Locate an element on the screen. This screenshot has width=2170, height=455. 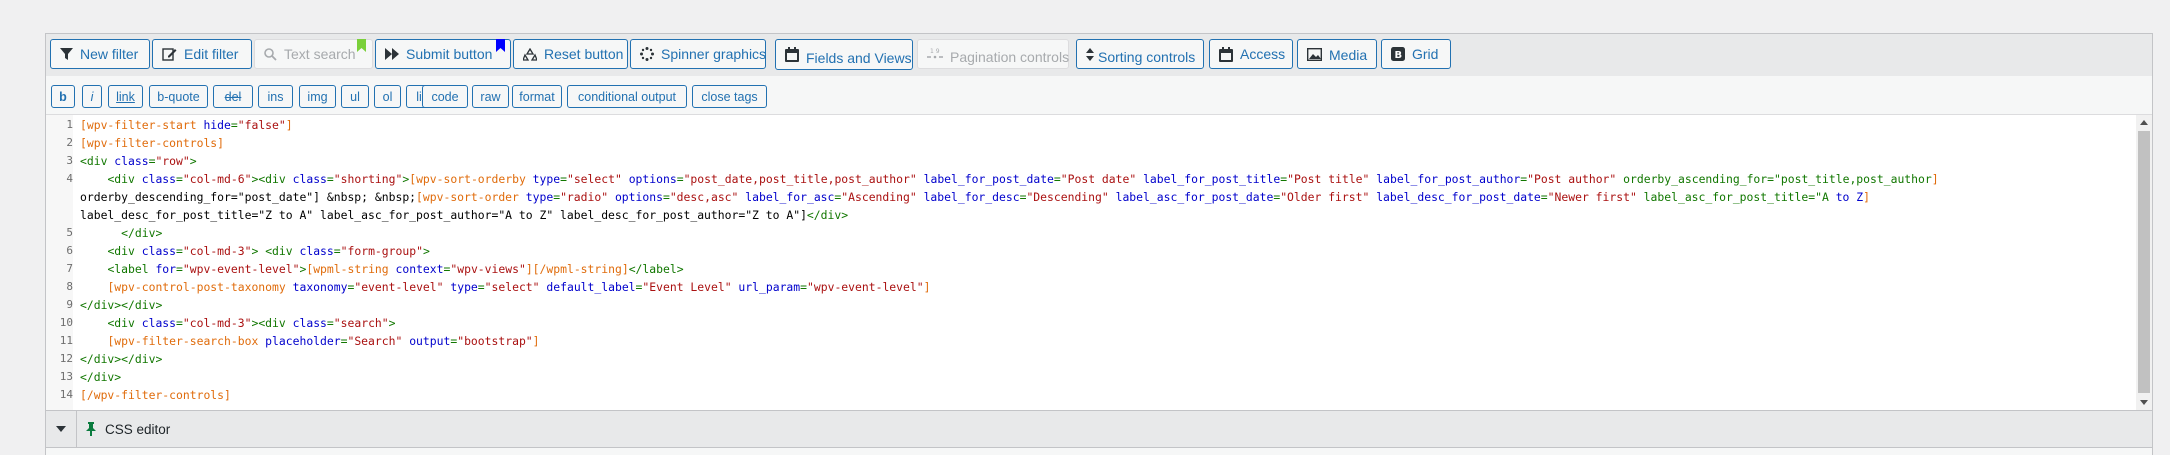
pagination-controls-label: Pagination controls is located at coordinates (1010, 57).